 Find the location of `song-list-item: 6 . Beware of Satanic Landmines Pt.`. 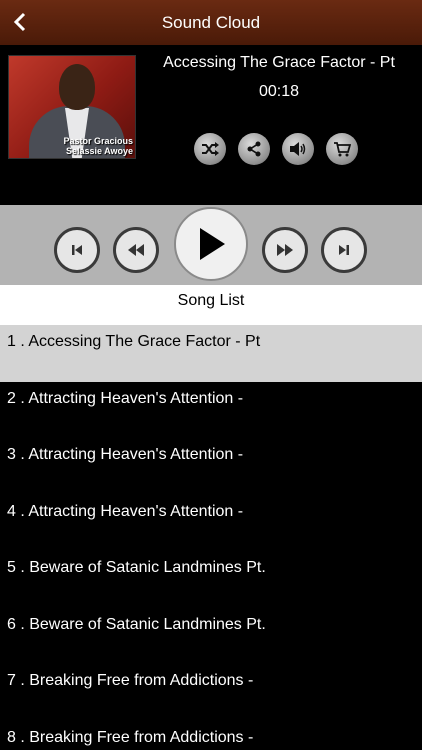

song-list-item: 6 . Beware of Satanic Landmines Pt. is located at coordinates (211, 636).